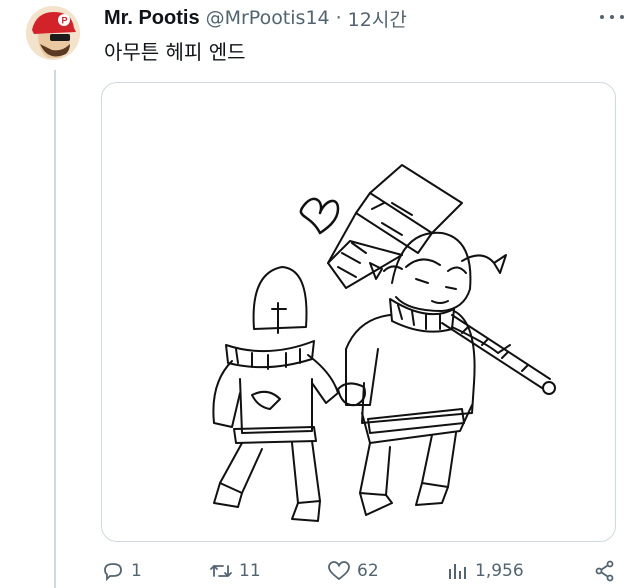 This screenshot has width=640, height=588. Describe the element at coordinates (113, 572) in the screenshot. I see `reply-icon` at that location.